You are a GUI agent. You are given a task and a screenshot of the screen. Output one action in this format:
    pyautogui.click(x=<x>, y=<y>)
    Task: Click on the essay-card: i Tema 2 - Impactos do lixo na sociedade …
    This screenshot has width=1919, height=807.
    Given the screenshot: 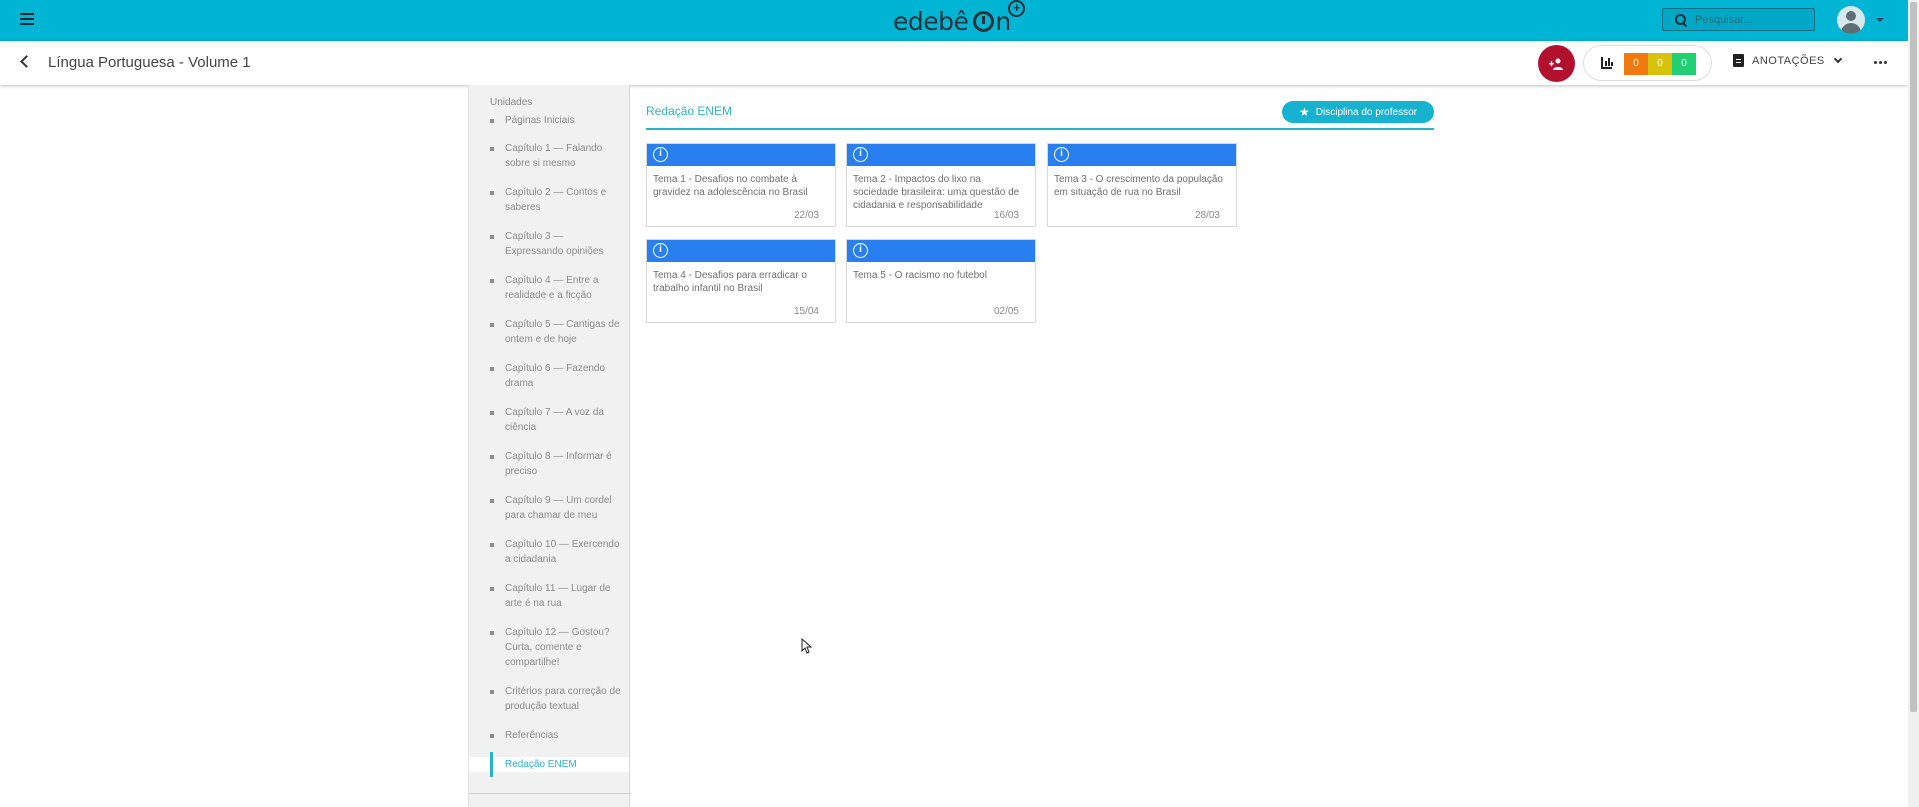 What is the action you would take?
    pyautogui.click(x=941, y=185)
    